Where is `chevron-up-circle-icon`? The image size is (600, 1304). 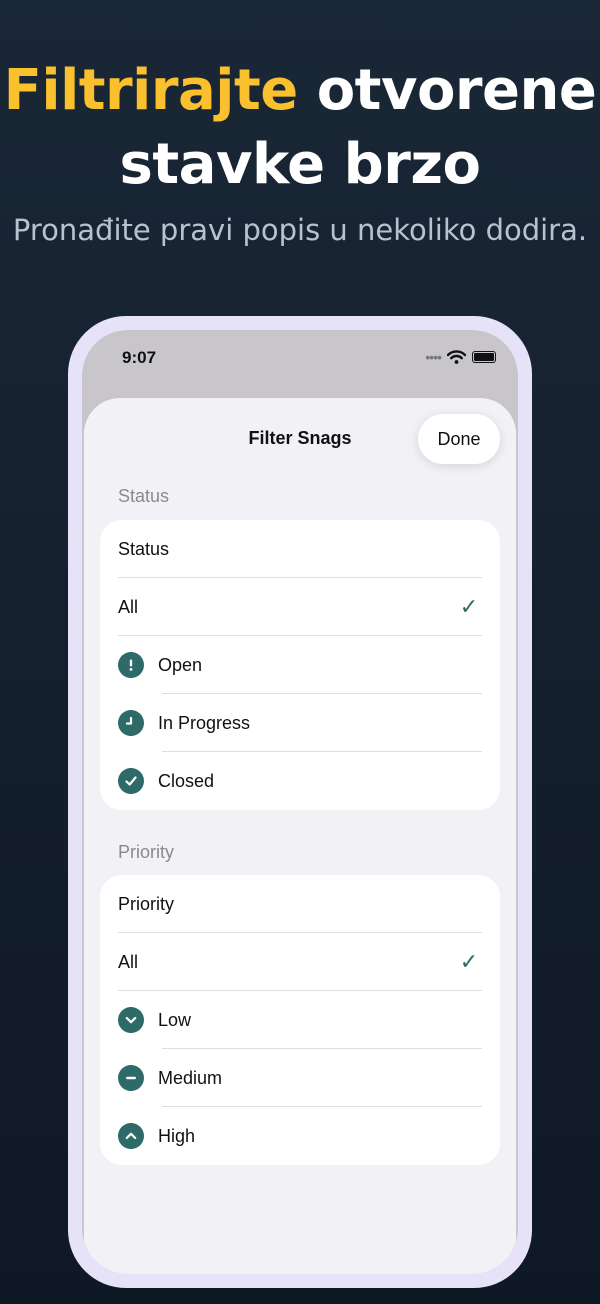
chevron-up-circle-icon is located at coordinates (131, 1136).